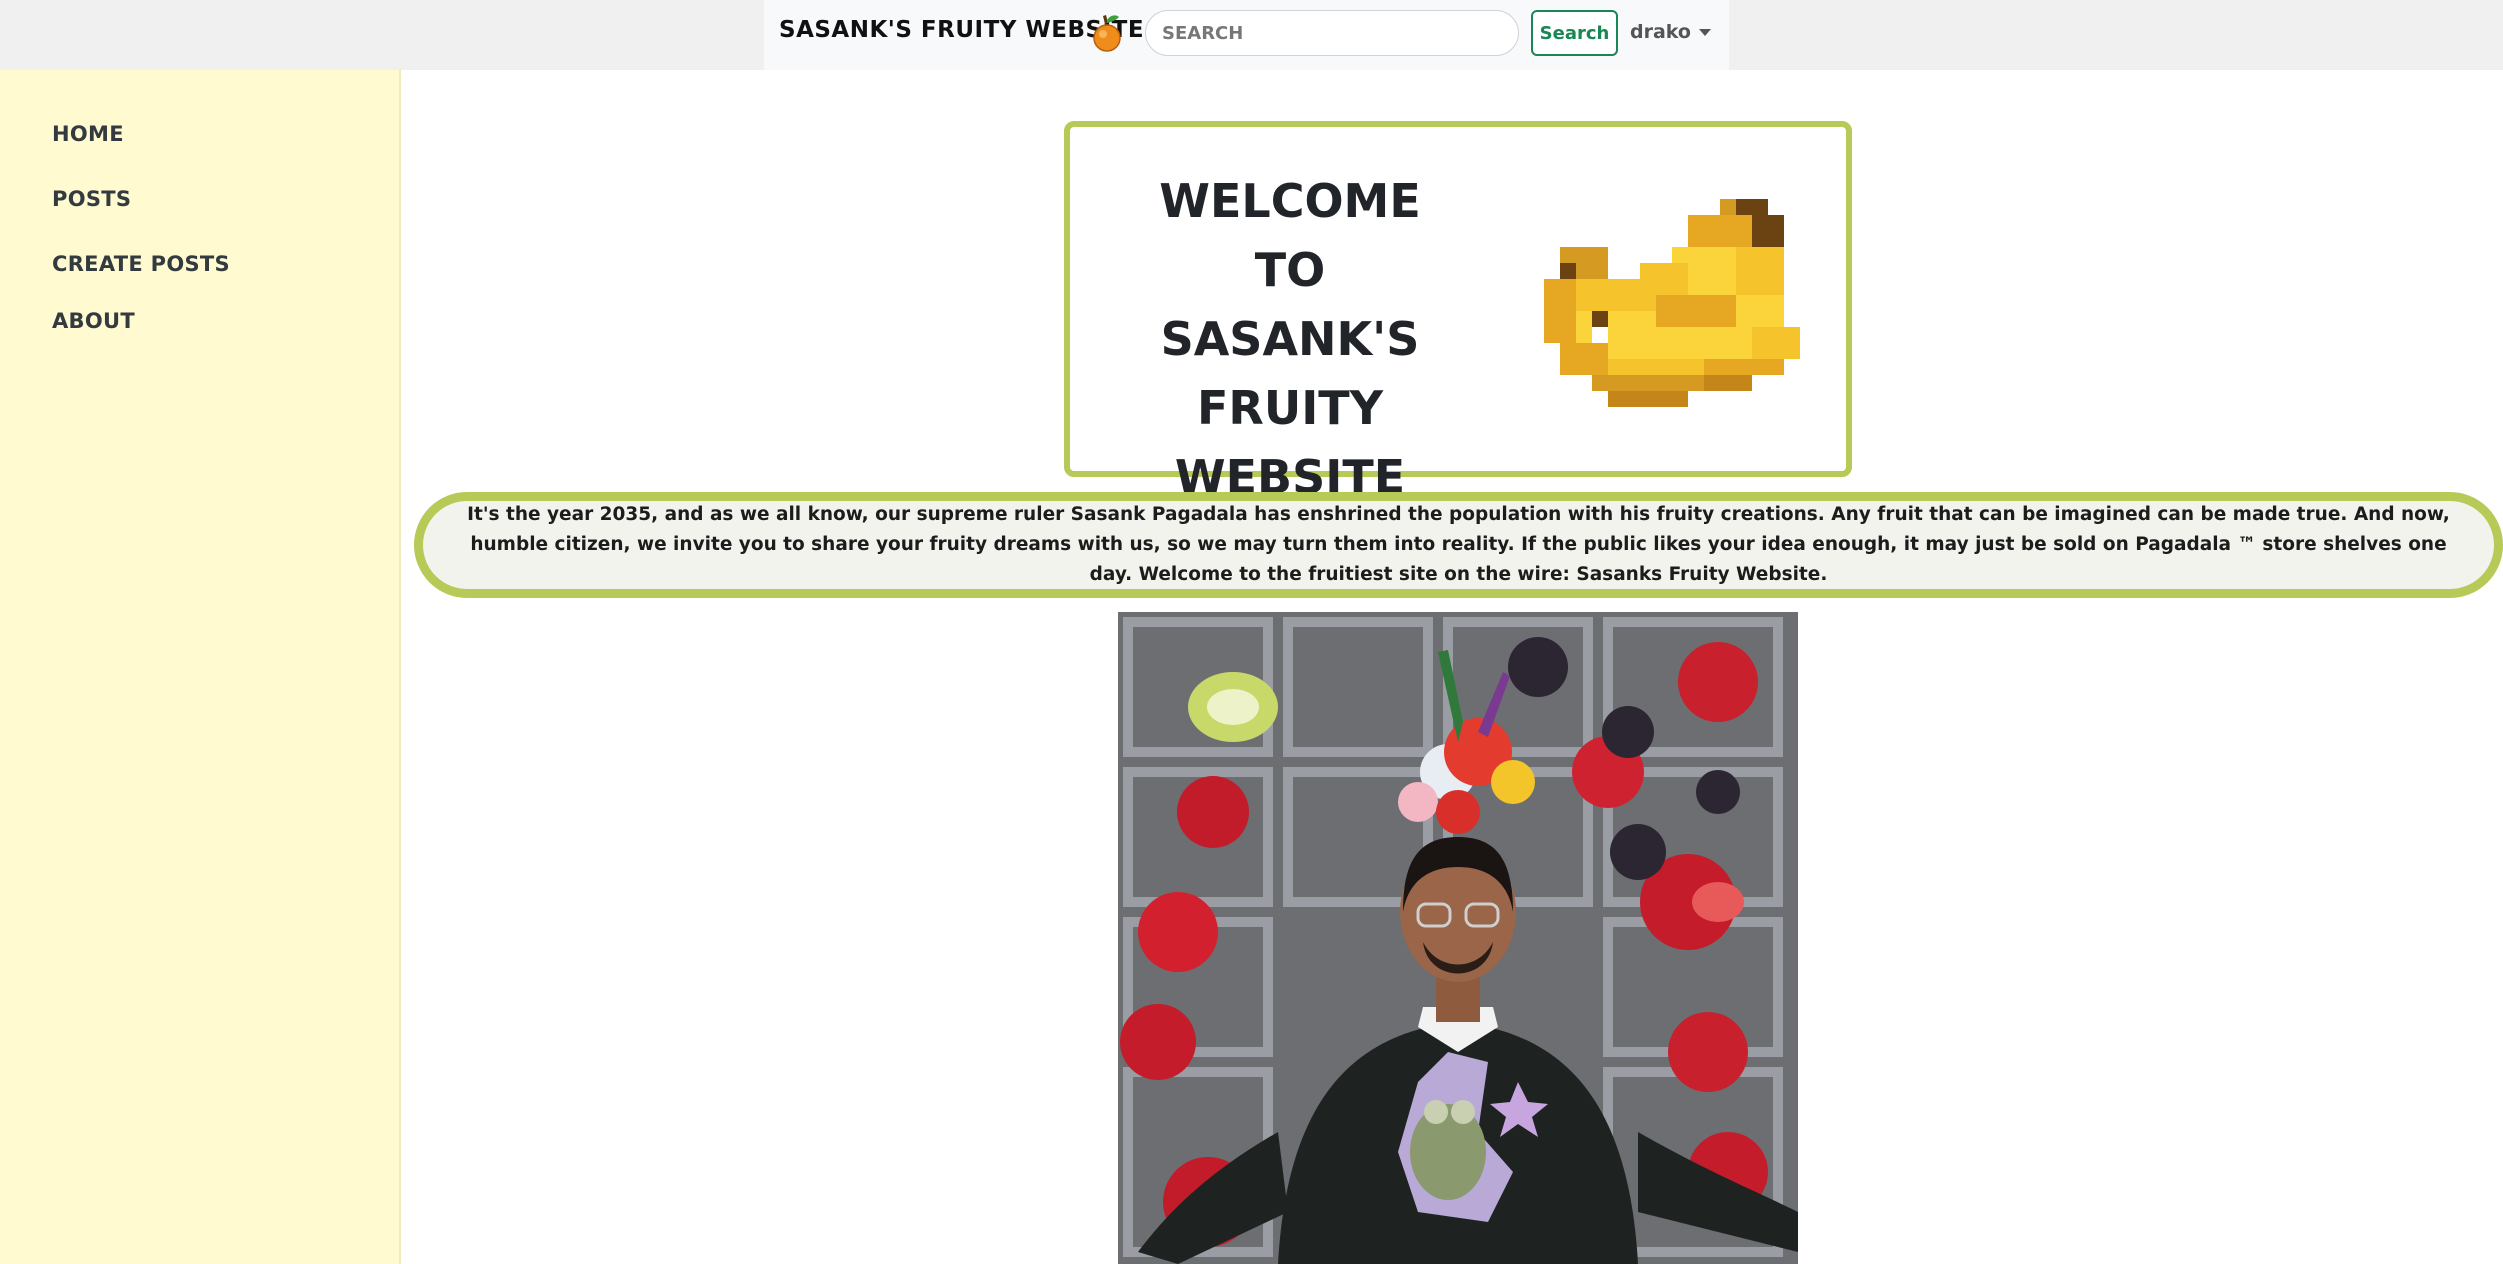 This screenshot has width=2503, height=1264. What do you see at coordinates (1704, 32) in the screenshot?
I see `chevron-down-icon` at bounding box center [1704, 32].